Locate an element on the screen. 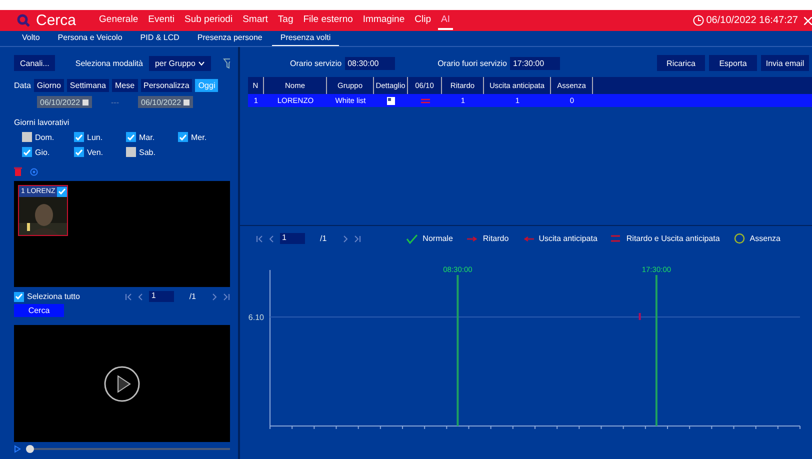 The width and height of the screenshot is (812, 459). clock-icon is located at coordinates (698, 20).